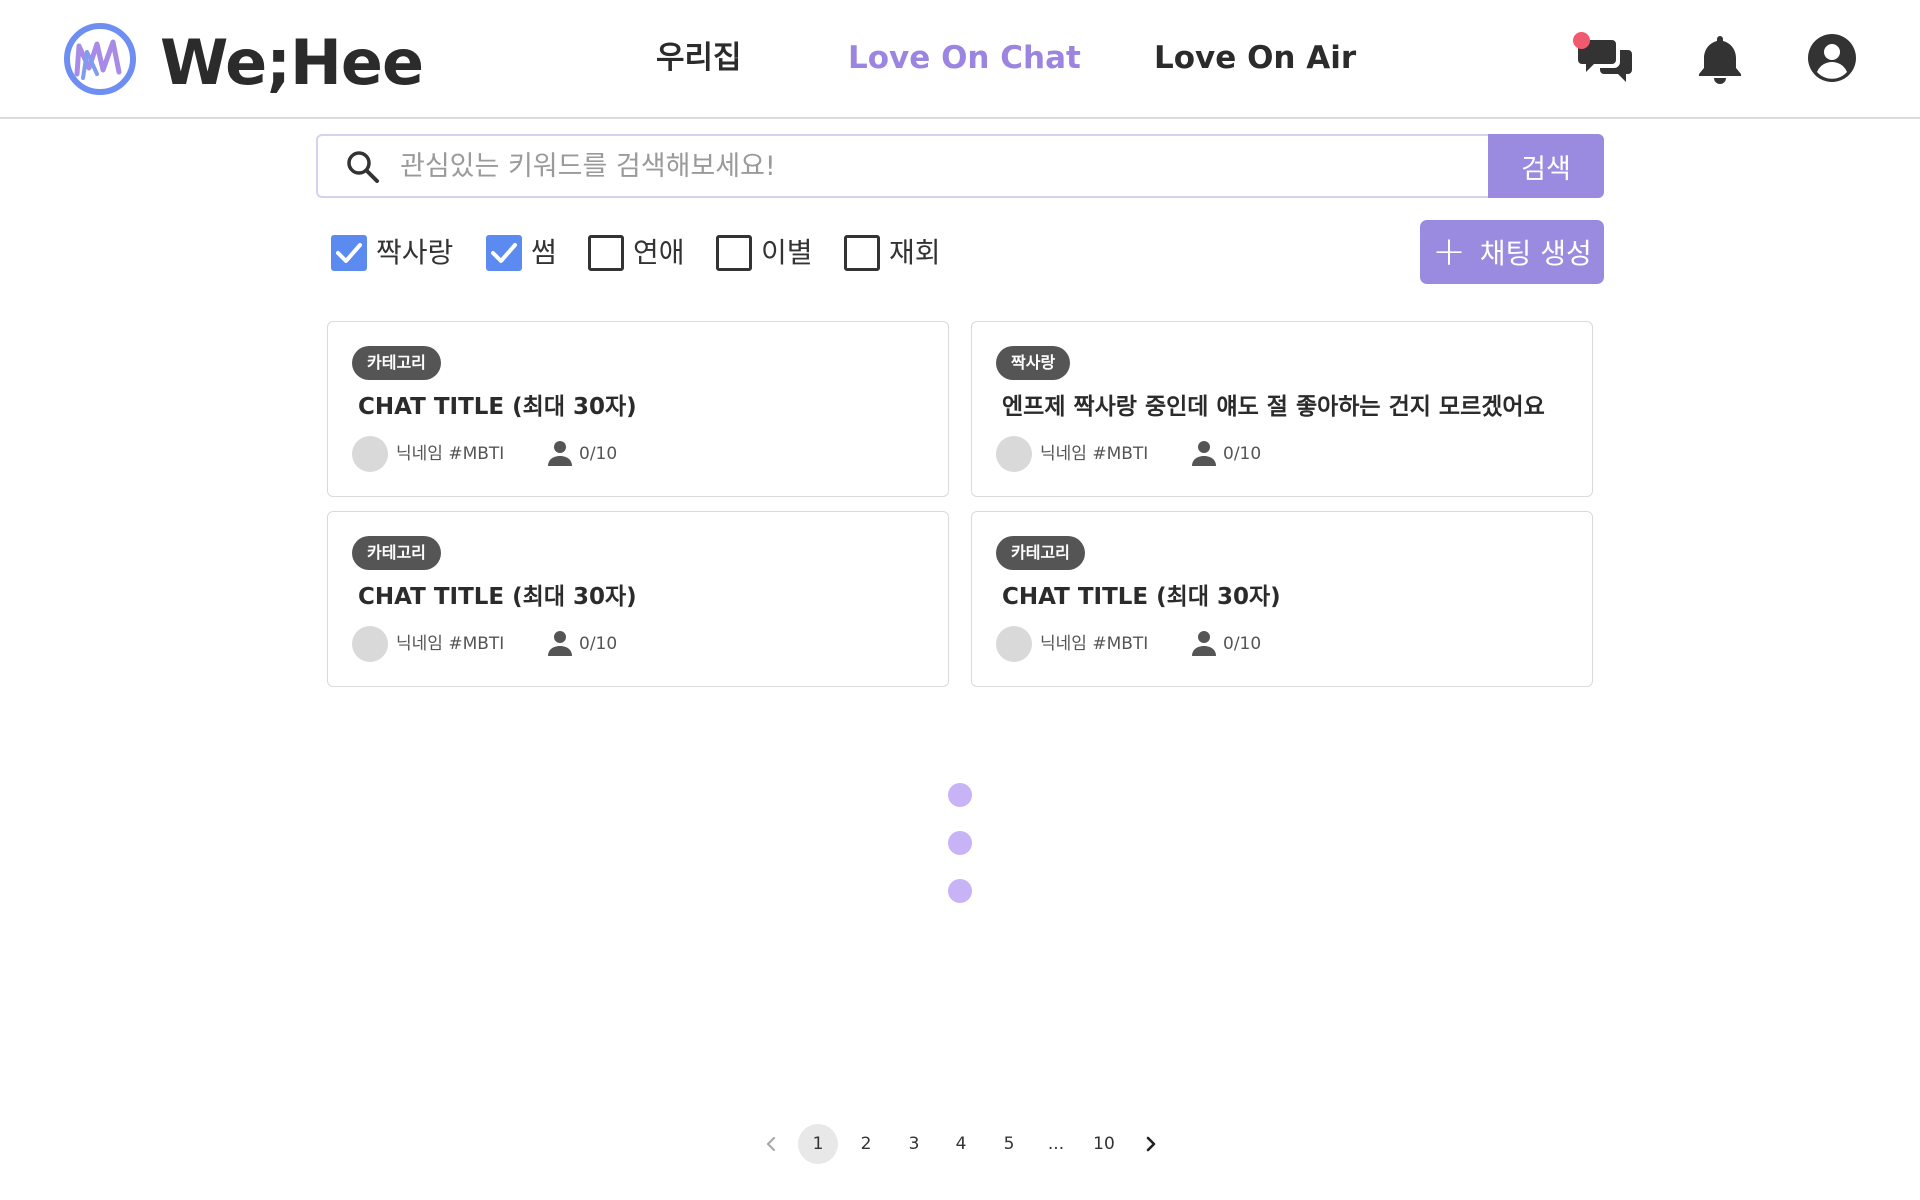 The image size is (1920, 1200). What do you see at coordinates (1720, 59) in the screenshot?
I see `bell-icon` at bounding box center [1720, 59].